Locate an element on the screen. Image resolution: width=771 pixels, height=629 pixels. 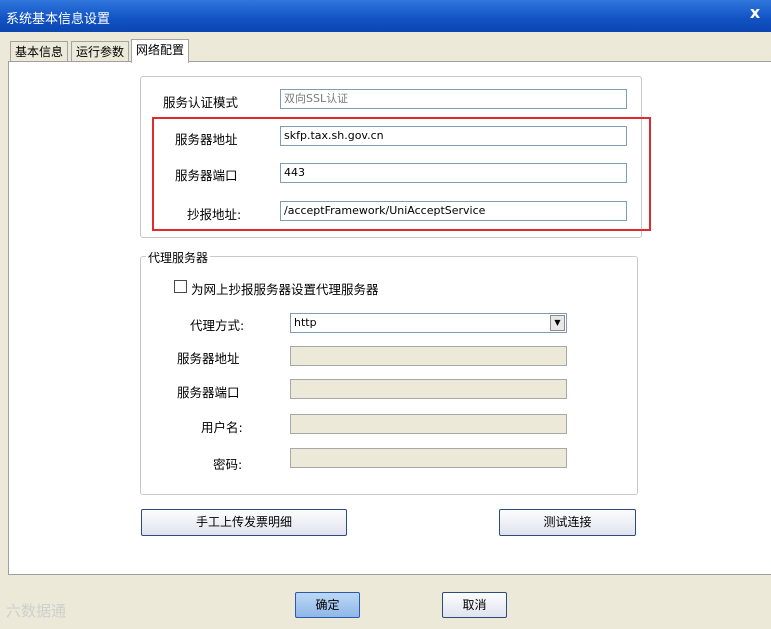
proxy-method-value: http is located at coordinates (305, 322).